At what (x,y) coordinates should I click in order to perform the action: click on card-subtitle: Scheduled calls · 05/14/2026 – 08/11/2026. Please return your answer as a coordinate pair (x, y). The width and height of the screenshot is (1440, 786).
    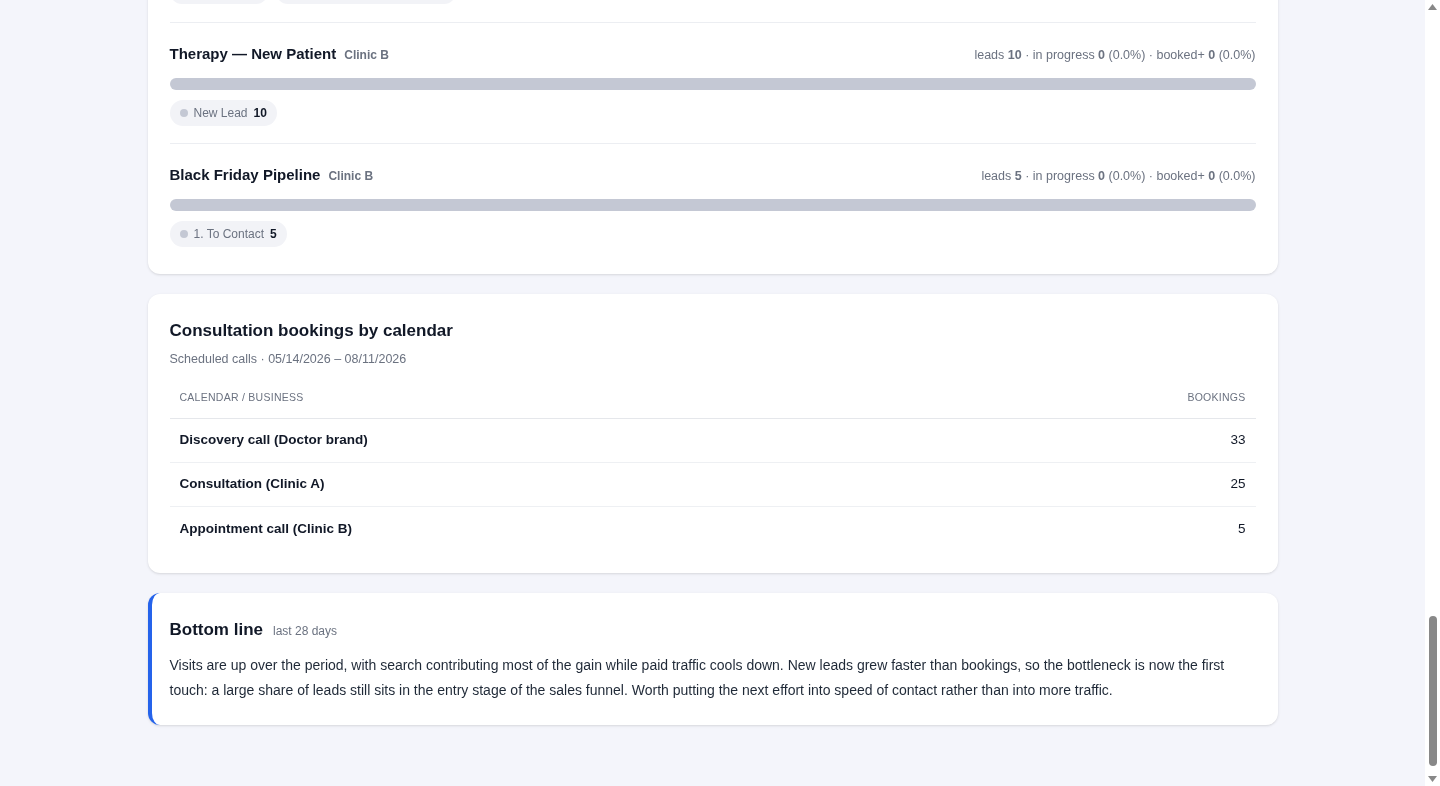
    Looking at the image, I should click on (288, 359).